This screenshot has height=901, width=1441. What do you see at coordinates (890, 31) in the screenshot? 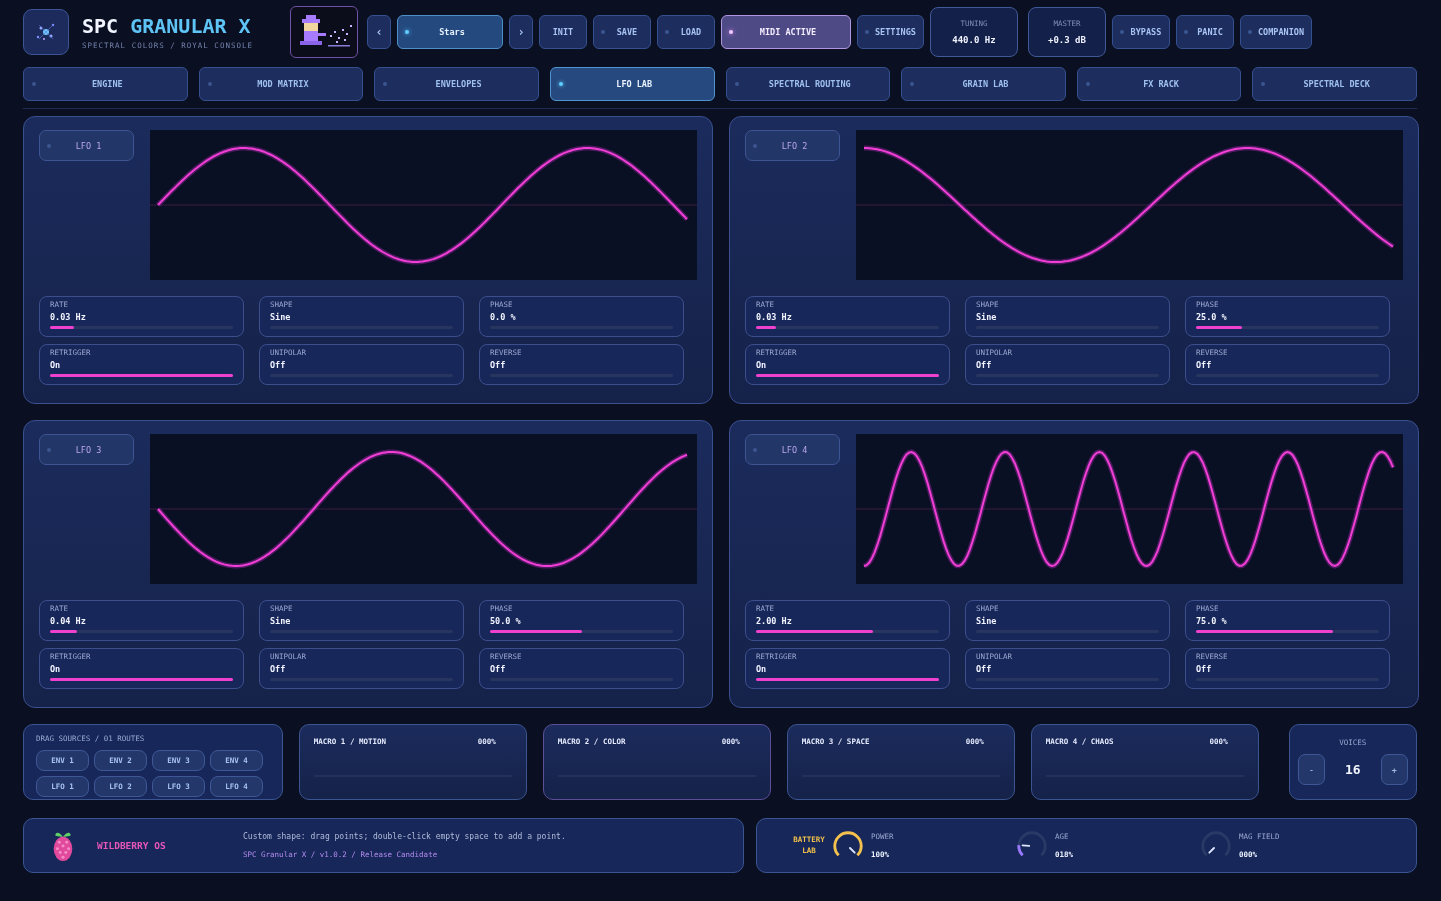
I see `toolbar-button: SETTINGS` at bounding box center [890, 31].